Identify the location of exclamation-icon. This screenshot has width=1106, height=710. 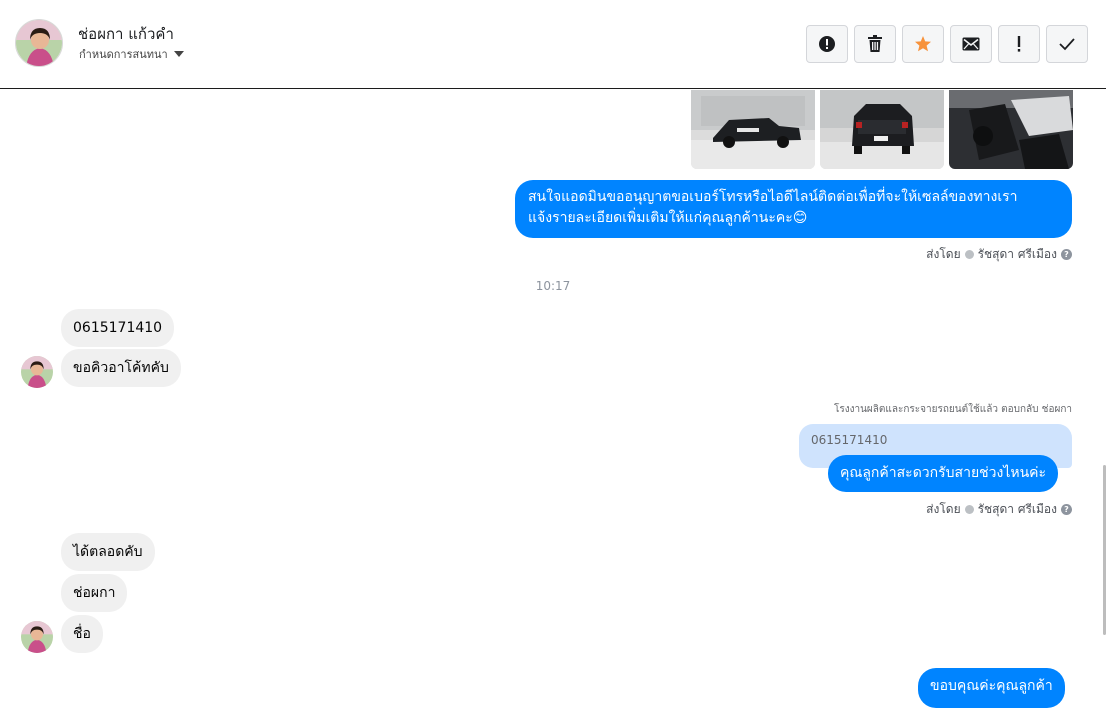
(1019, 44).